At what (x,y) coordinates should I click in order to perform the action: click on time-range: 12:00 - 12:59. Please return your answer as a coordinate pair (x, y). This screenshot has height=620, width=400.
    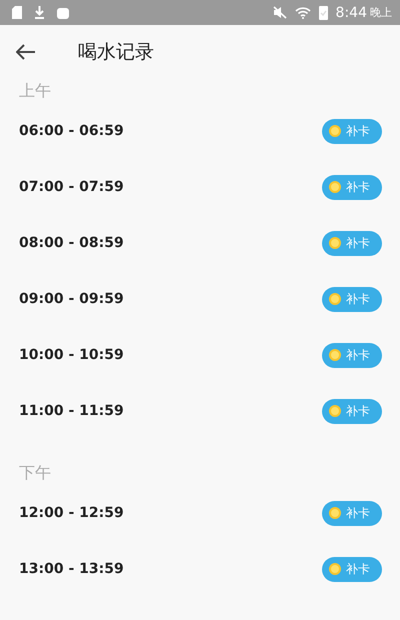
    Looking at the image, I should click on (71, 513).